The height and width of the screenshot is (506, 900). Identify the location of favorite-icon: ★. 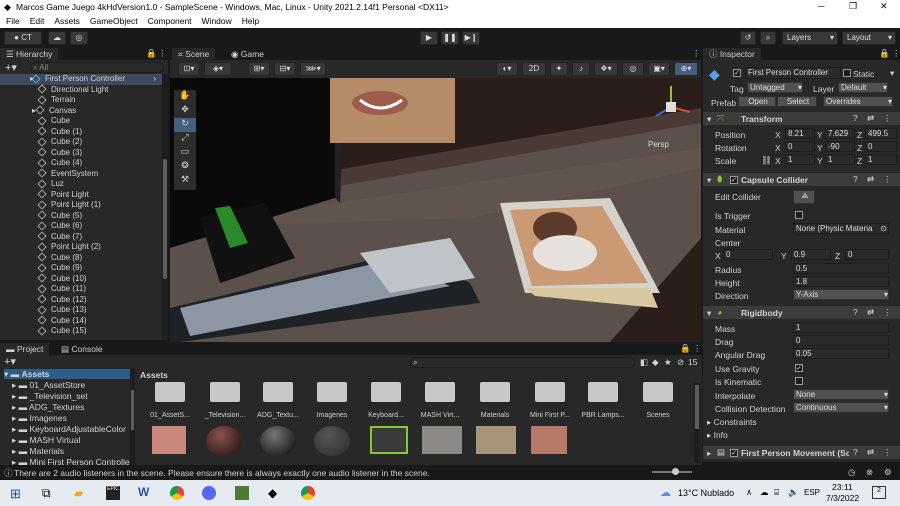
(668, 362).